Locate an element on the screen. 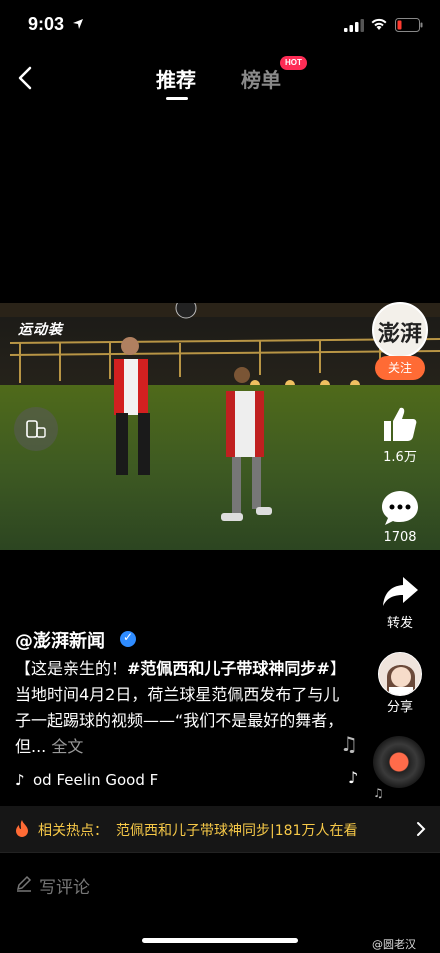 This screenshot has width=440, height=953. rotate-phone-icon is located at coordinates (36, 429).